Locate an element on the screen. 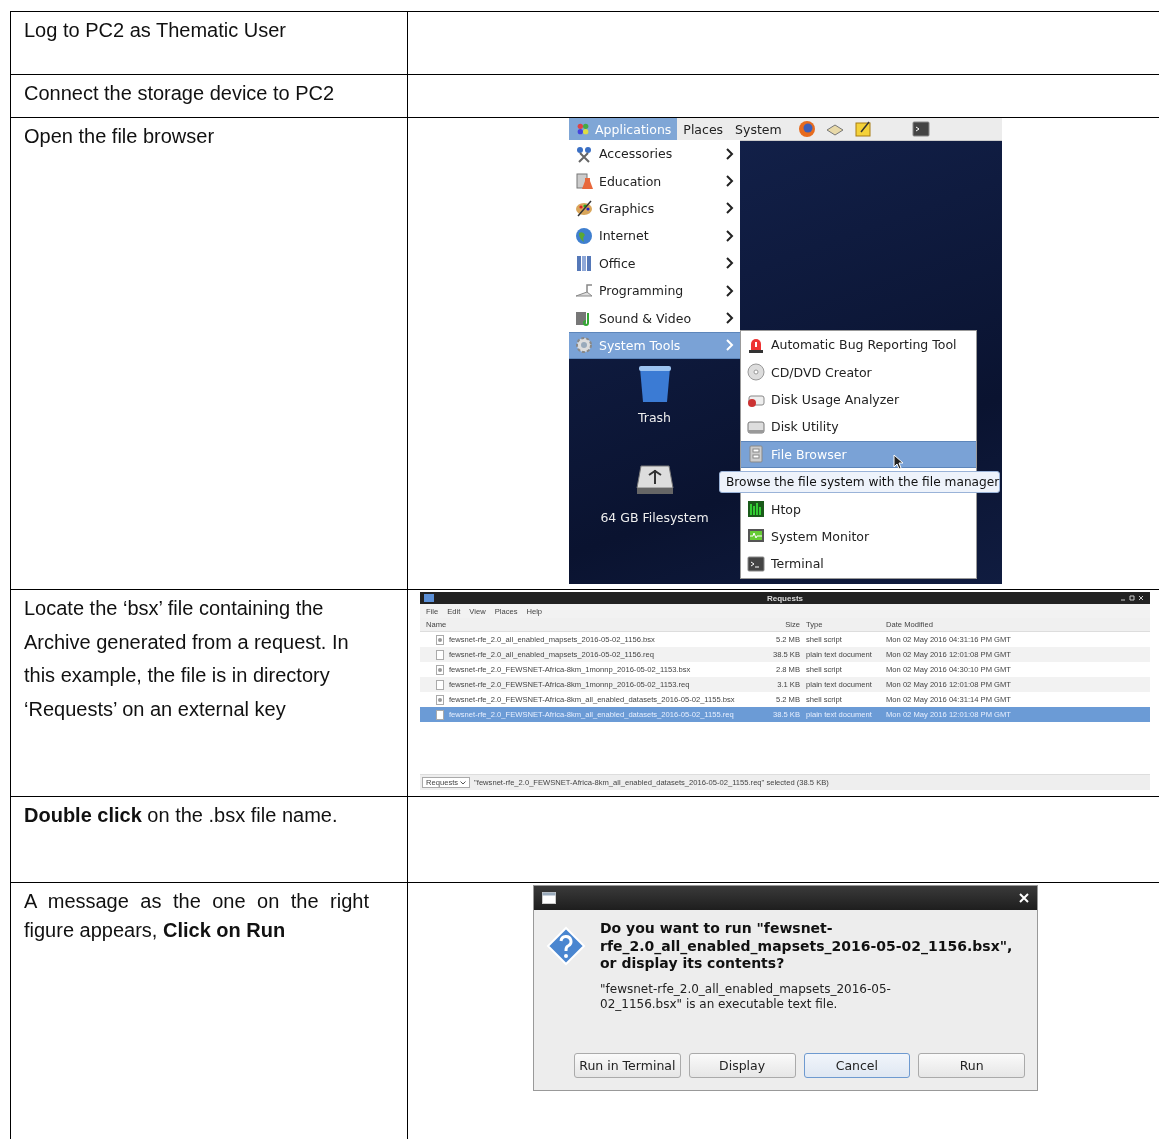 The height and width of the screenshot is (1139, 1159). menu-item: Programming is located at coordinates (654, 290).